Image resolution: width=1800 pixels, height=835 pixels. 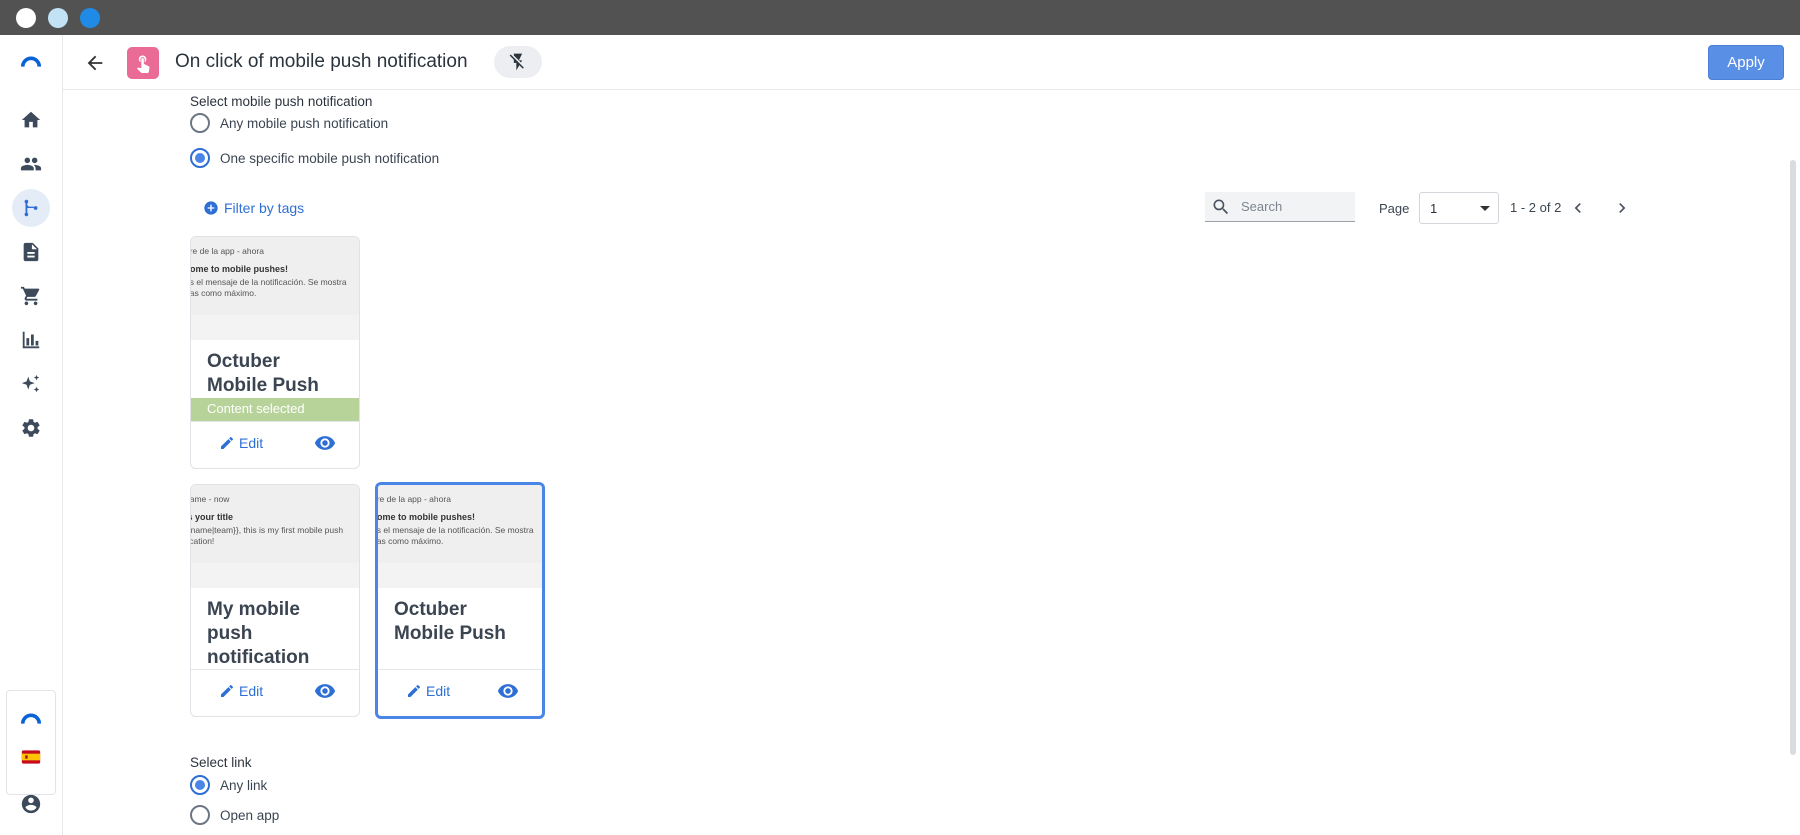 What do you see at coordinates (321, 61) in the screenshot?
I see `page-title: On click of mobile push notification` at bounding box center [321, 61].